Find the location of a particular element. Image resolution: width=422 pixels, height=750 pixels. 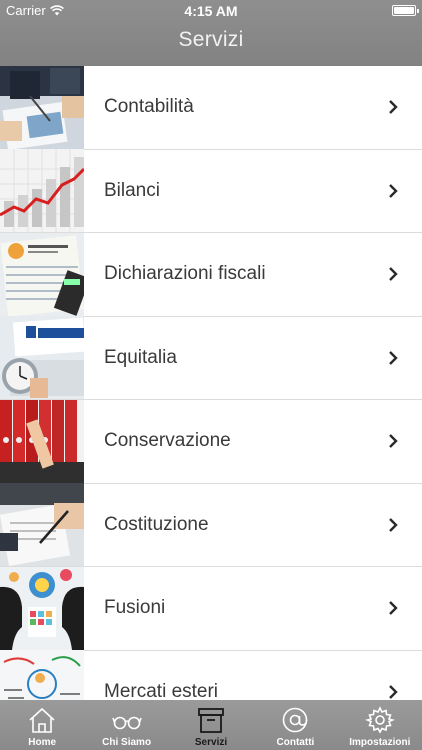

heads-photo is located at coordinates (42, 608).